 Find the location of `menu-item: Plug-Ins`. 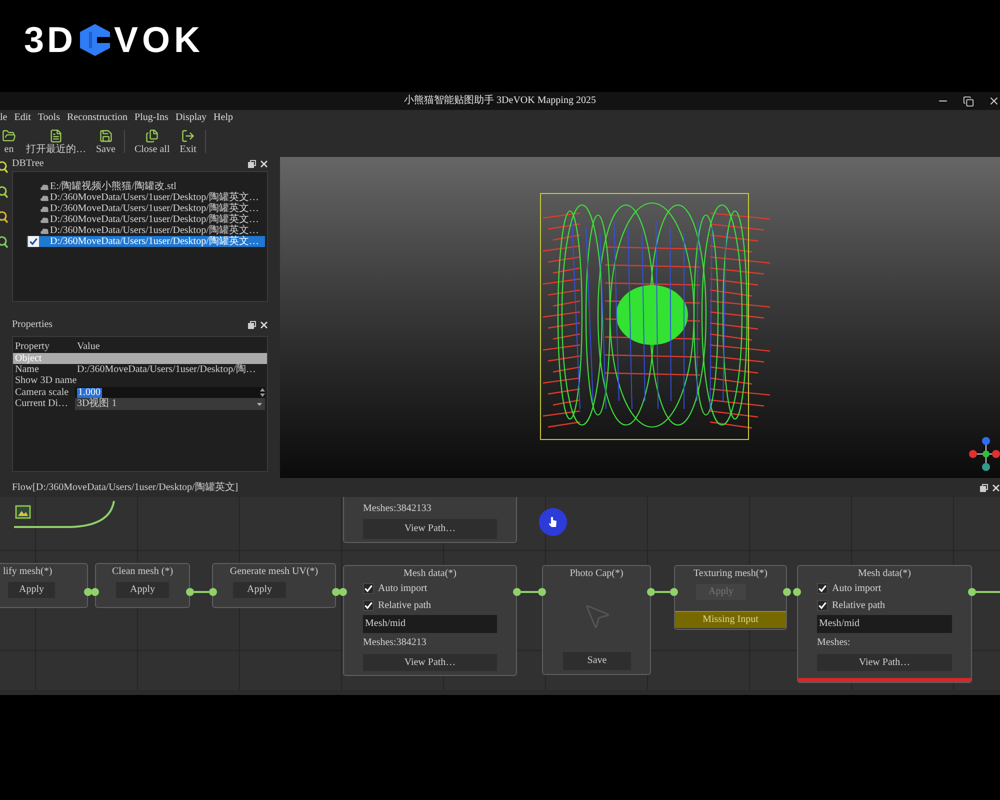

menu-item: Plug-Ins is located at coordinates (151, 118).